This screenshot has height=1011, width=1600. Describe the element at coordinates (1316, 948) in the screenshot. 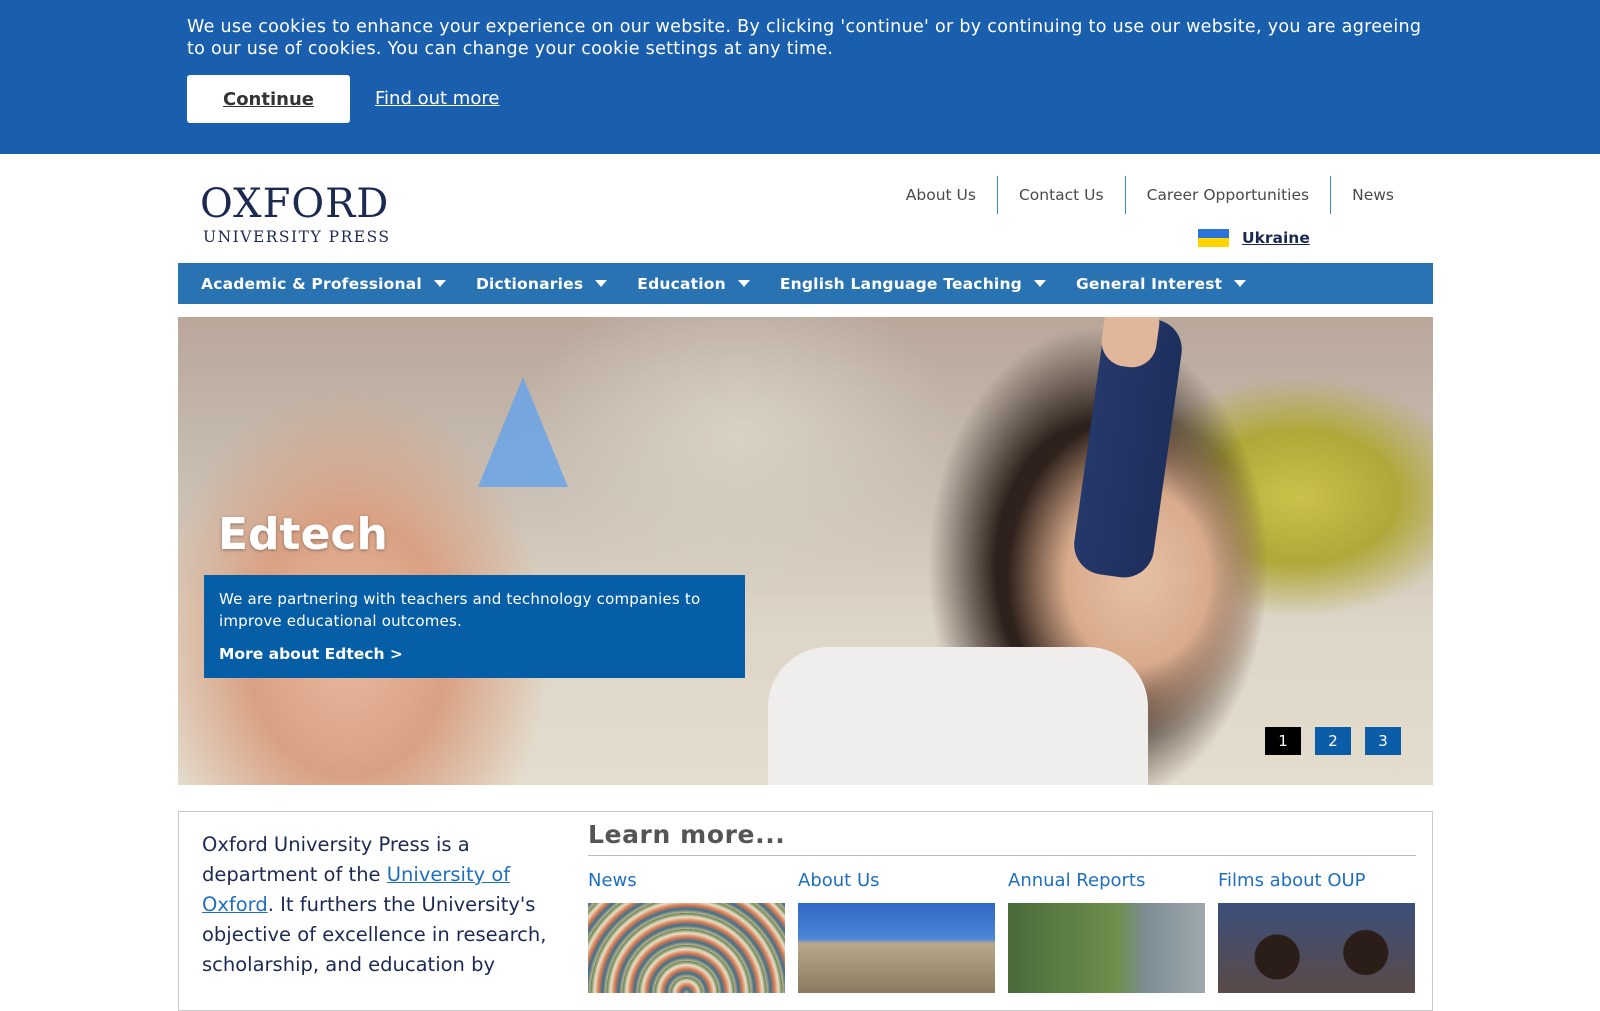

I see `films-thumbnail-image` at that location.